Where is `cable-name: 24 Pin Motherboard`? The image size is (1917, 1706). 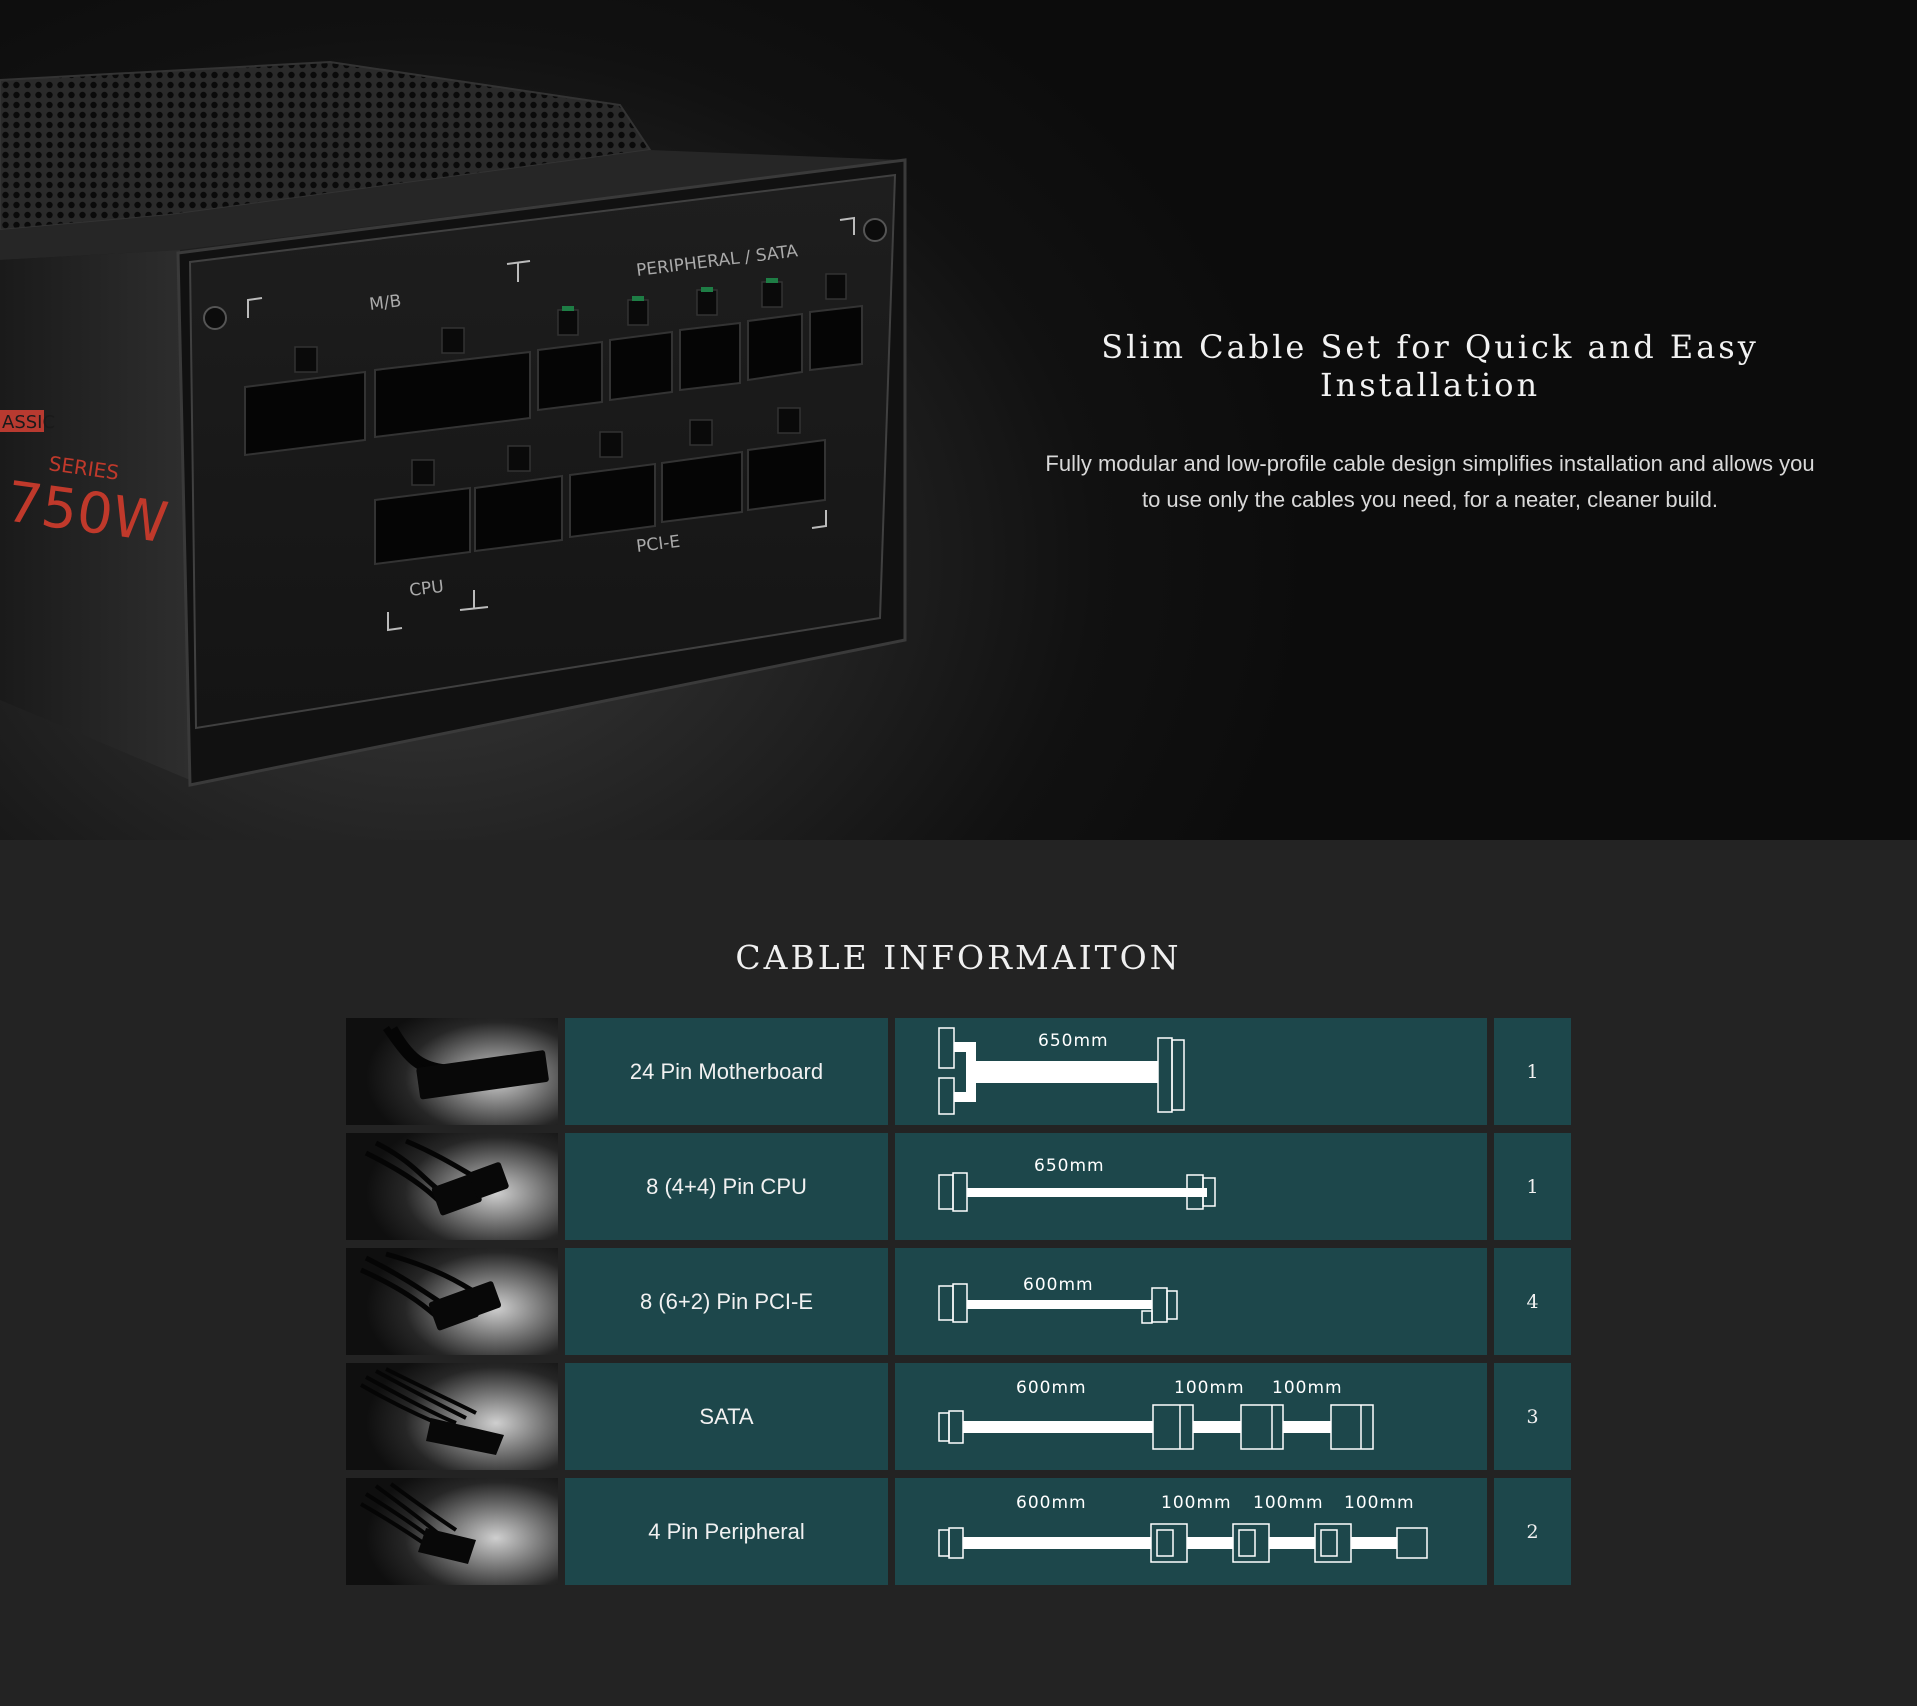
cable-name: 24 Pin Motherboard is located at coordinates (726, 1071).